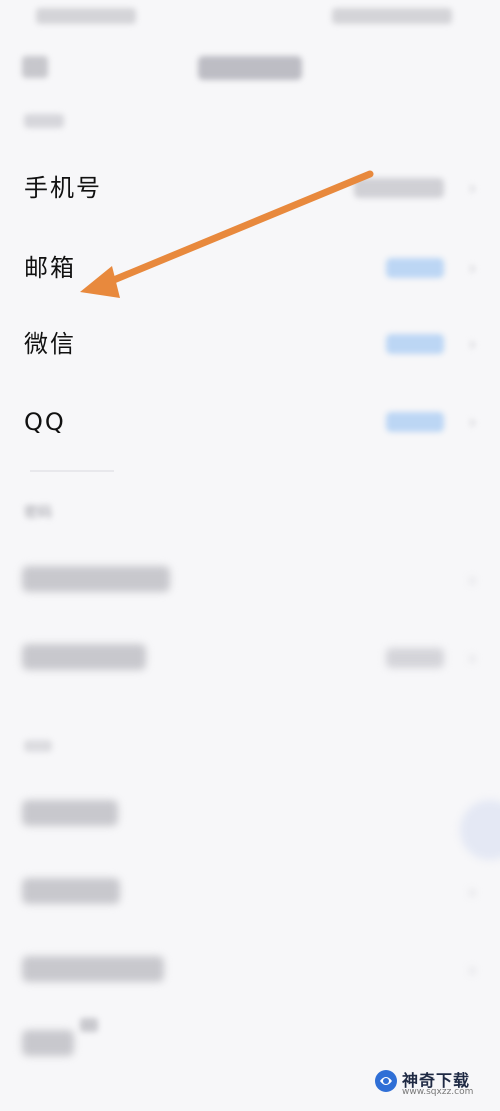 This screenshot has width=500, height=1111. Describe the element at coordinates (72, 471) in the screenshot. I see `section-divider` at that location.